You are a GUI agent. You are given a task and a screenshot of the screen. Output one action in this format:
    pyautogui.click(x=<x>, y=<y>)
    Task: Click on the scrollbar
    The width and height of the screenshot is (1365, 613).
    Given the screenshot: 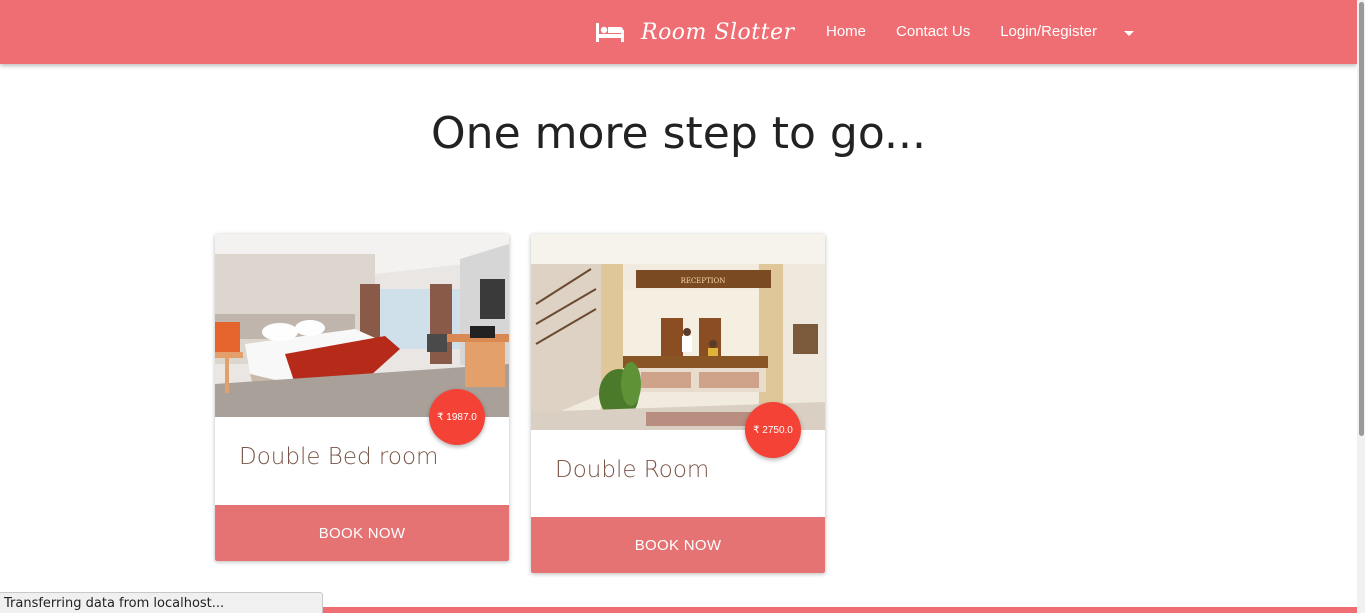 What is the action you would take?
    pyautogui.click(x=1361, y=306)
    